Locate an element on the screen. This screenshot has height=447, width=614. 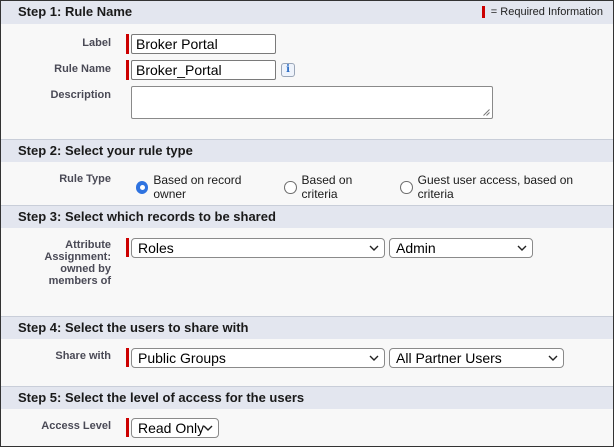
step4-header: Step 4: Select the users to share with is located at coordinates (307, 327).